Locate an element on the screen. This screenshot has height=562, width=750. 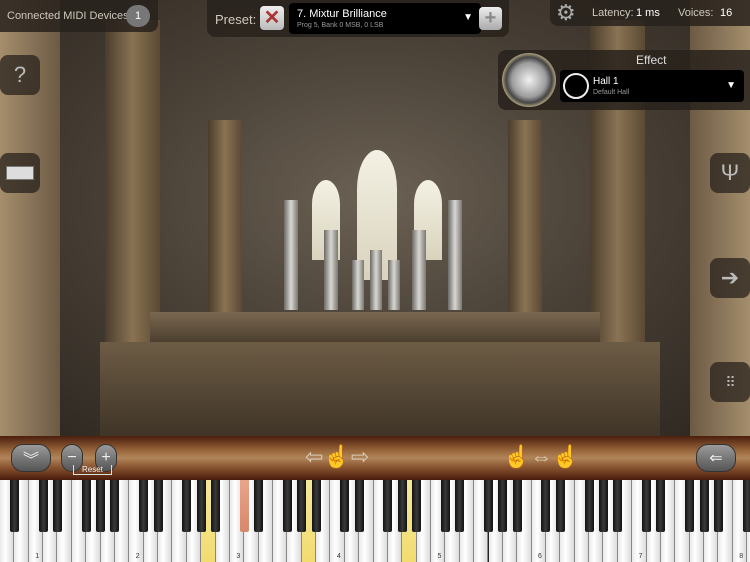
delete-preset-button: ✕ is located at coordinates (272, 18).